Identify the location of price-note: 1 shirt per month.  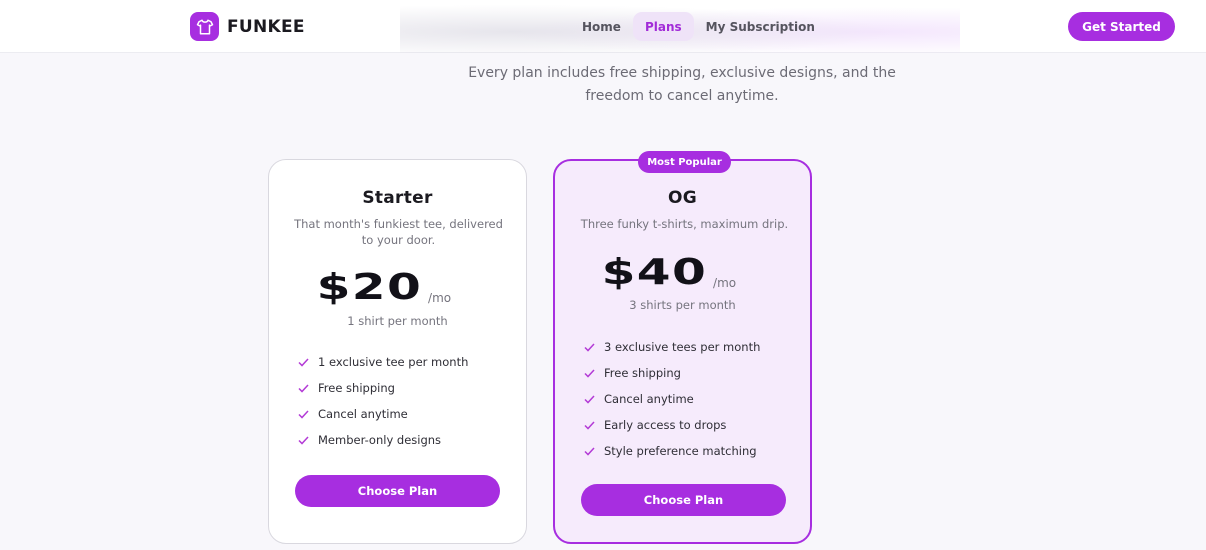
(397, 321).